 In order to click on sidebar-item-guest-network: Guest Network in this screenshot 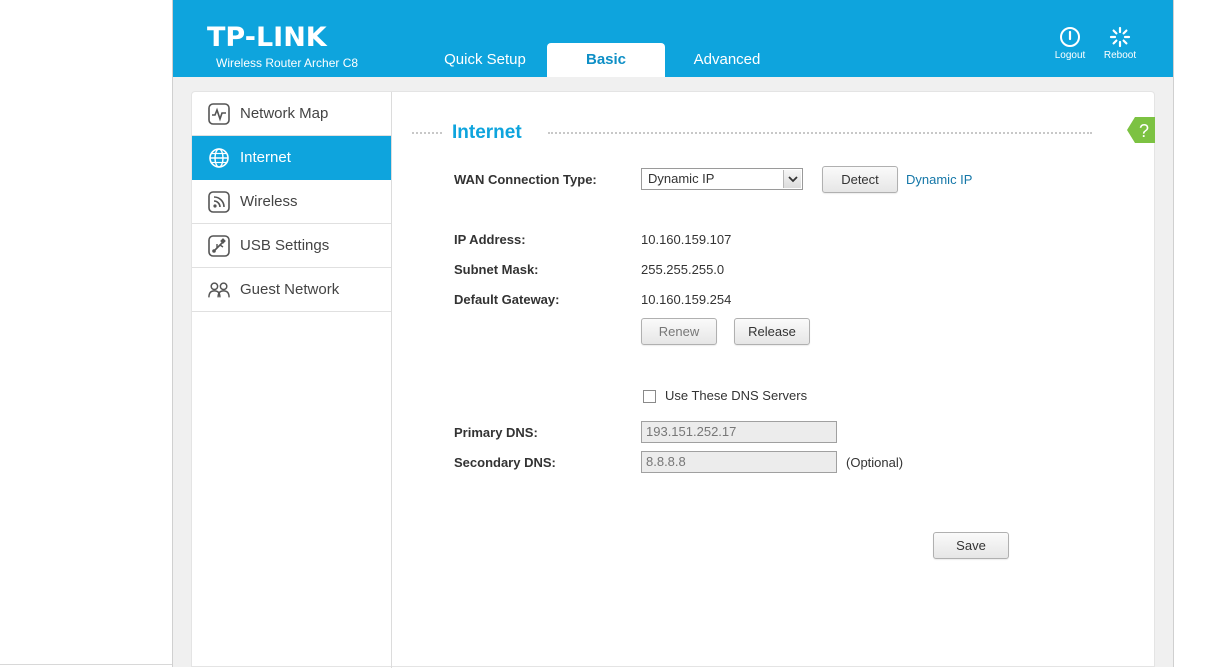, I will do `click(291, 290)`.